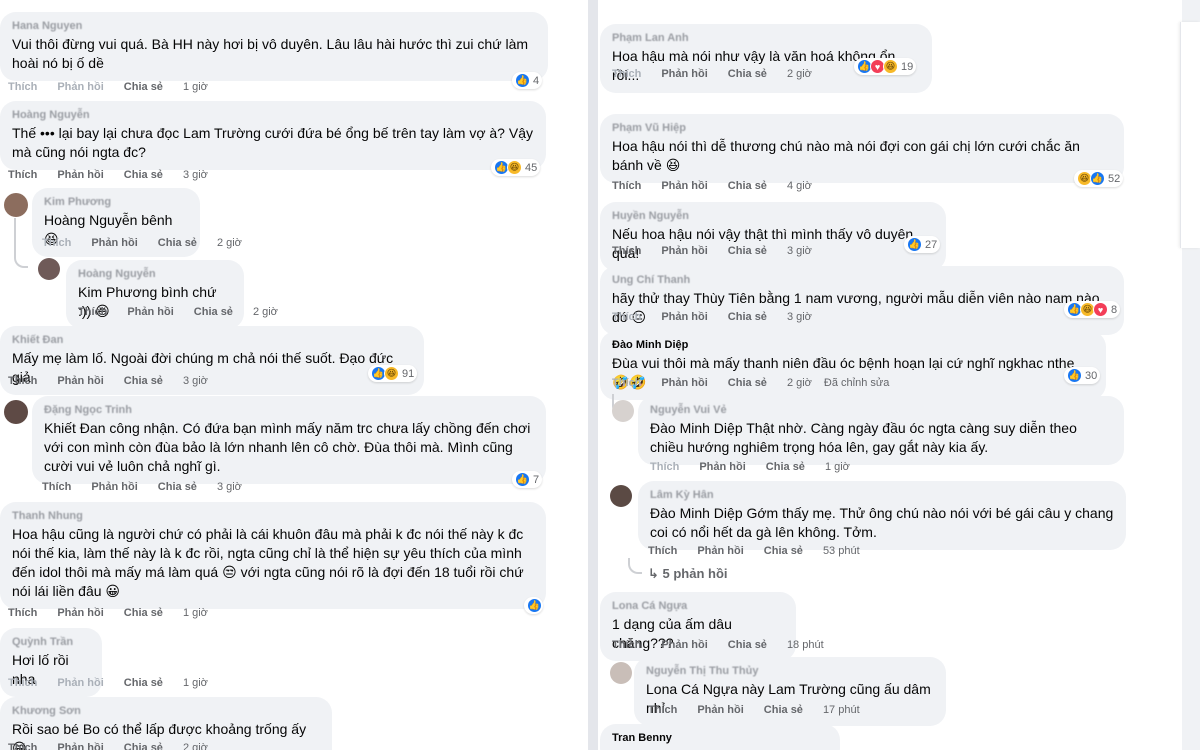 The height and width of the screenshot is (750, 1200). I want to click on reaction-summary: 👍 😆 45, so click(516, 167).